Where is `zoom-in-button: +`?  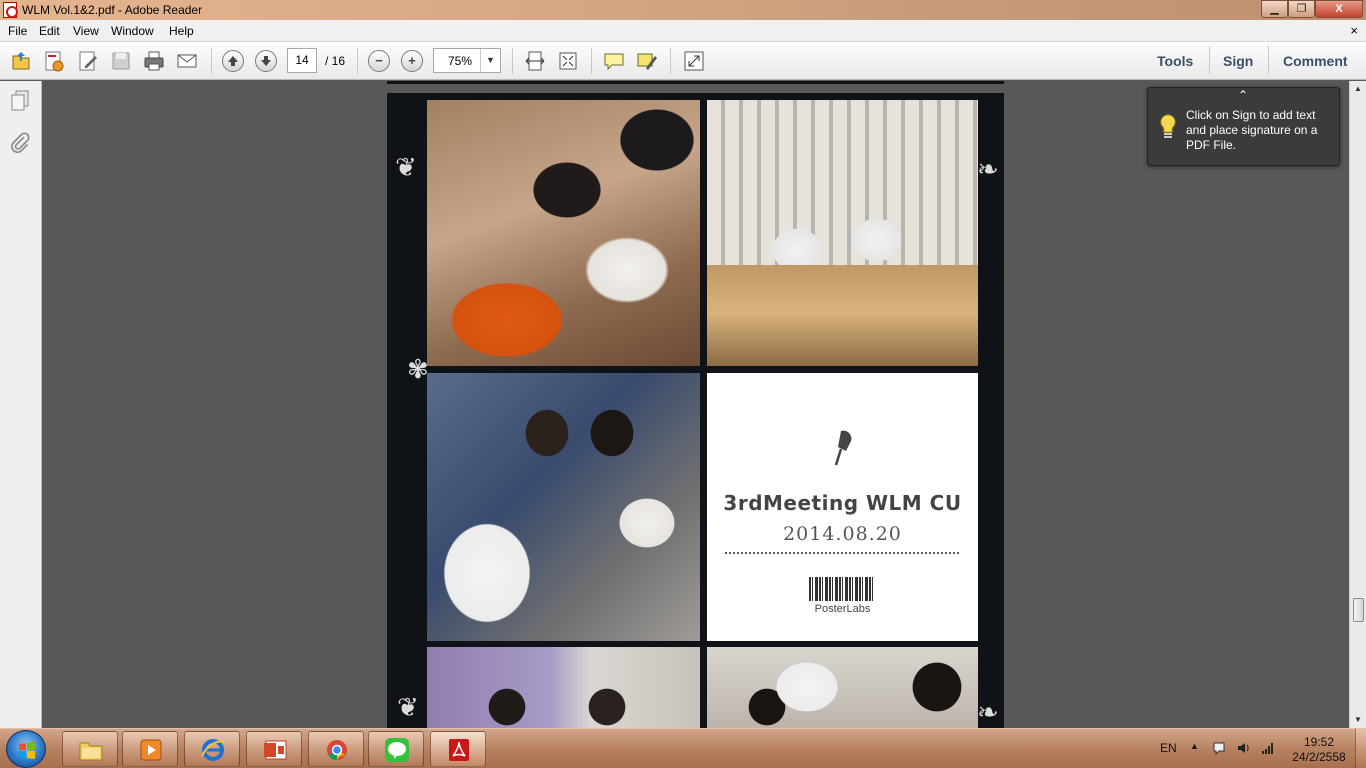 zoom-in-button: + is located at coordinates (412, 61).